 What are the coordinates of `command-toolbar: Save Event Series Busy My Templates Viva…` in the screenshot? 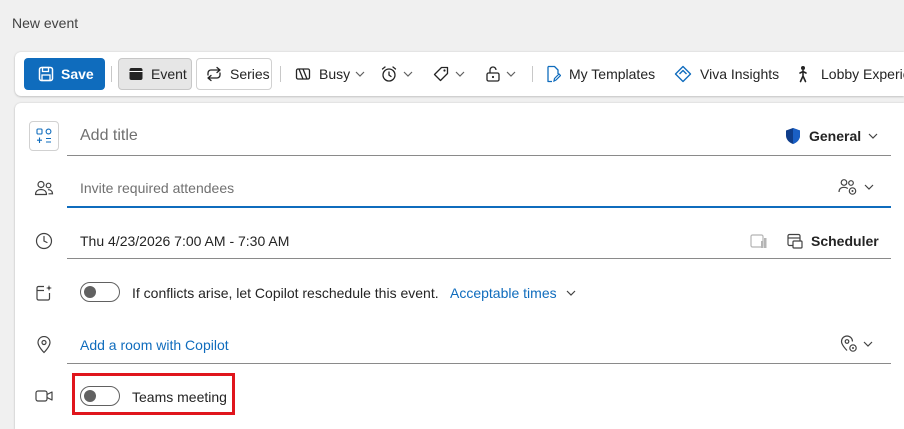 It's located at (459, 74).